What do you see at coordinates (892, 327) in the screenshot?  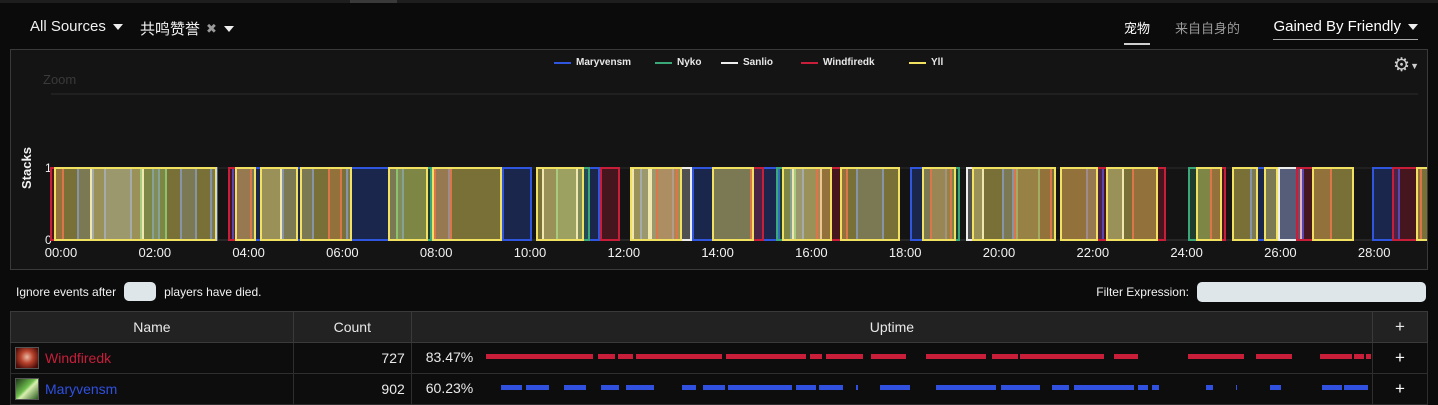 I see `column-header-uptime: Uptime` at bounding box center [892, 327].